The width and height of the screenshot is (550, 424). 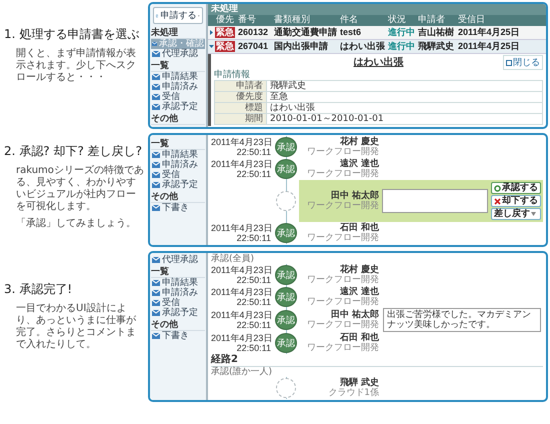 What do you see at coordinates (359, 383) in the screenshot?
I see `approver-name: 飛騨 武史` at bounding box center [359, 383].